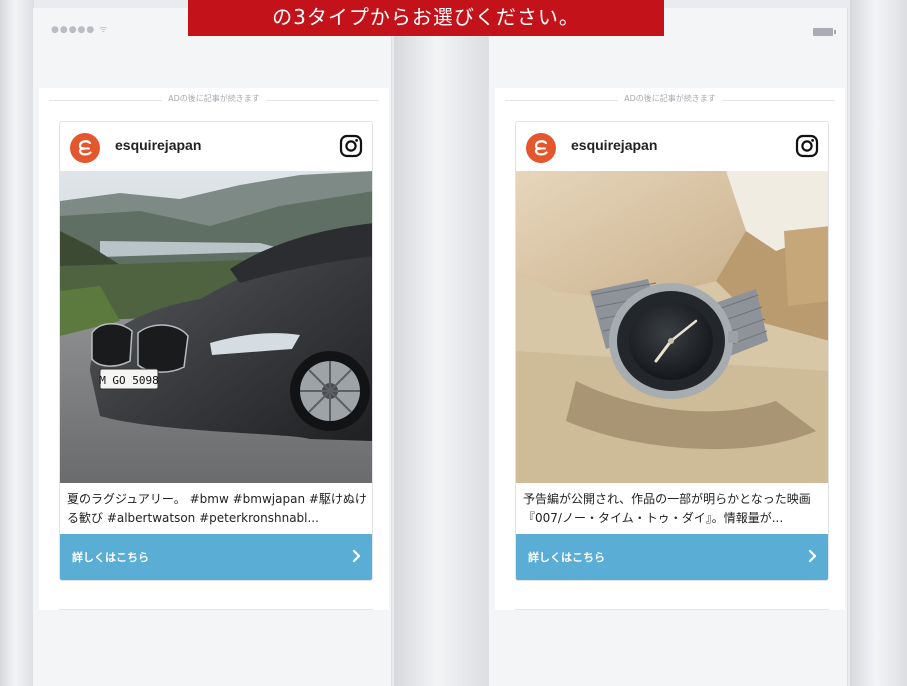  I want to click on background-gap-right, so click(878, 343).